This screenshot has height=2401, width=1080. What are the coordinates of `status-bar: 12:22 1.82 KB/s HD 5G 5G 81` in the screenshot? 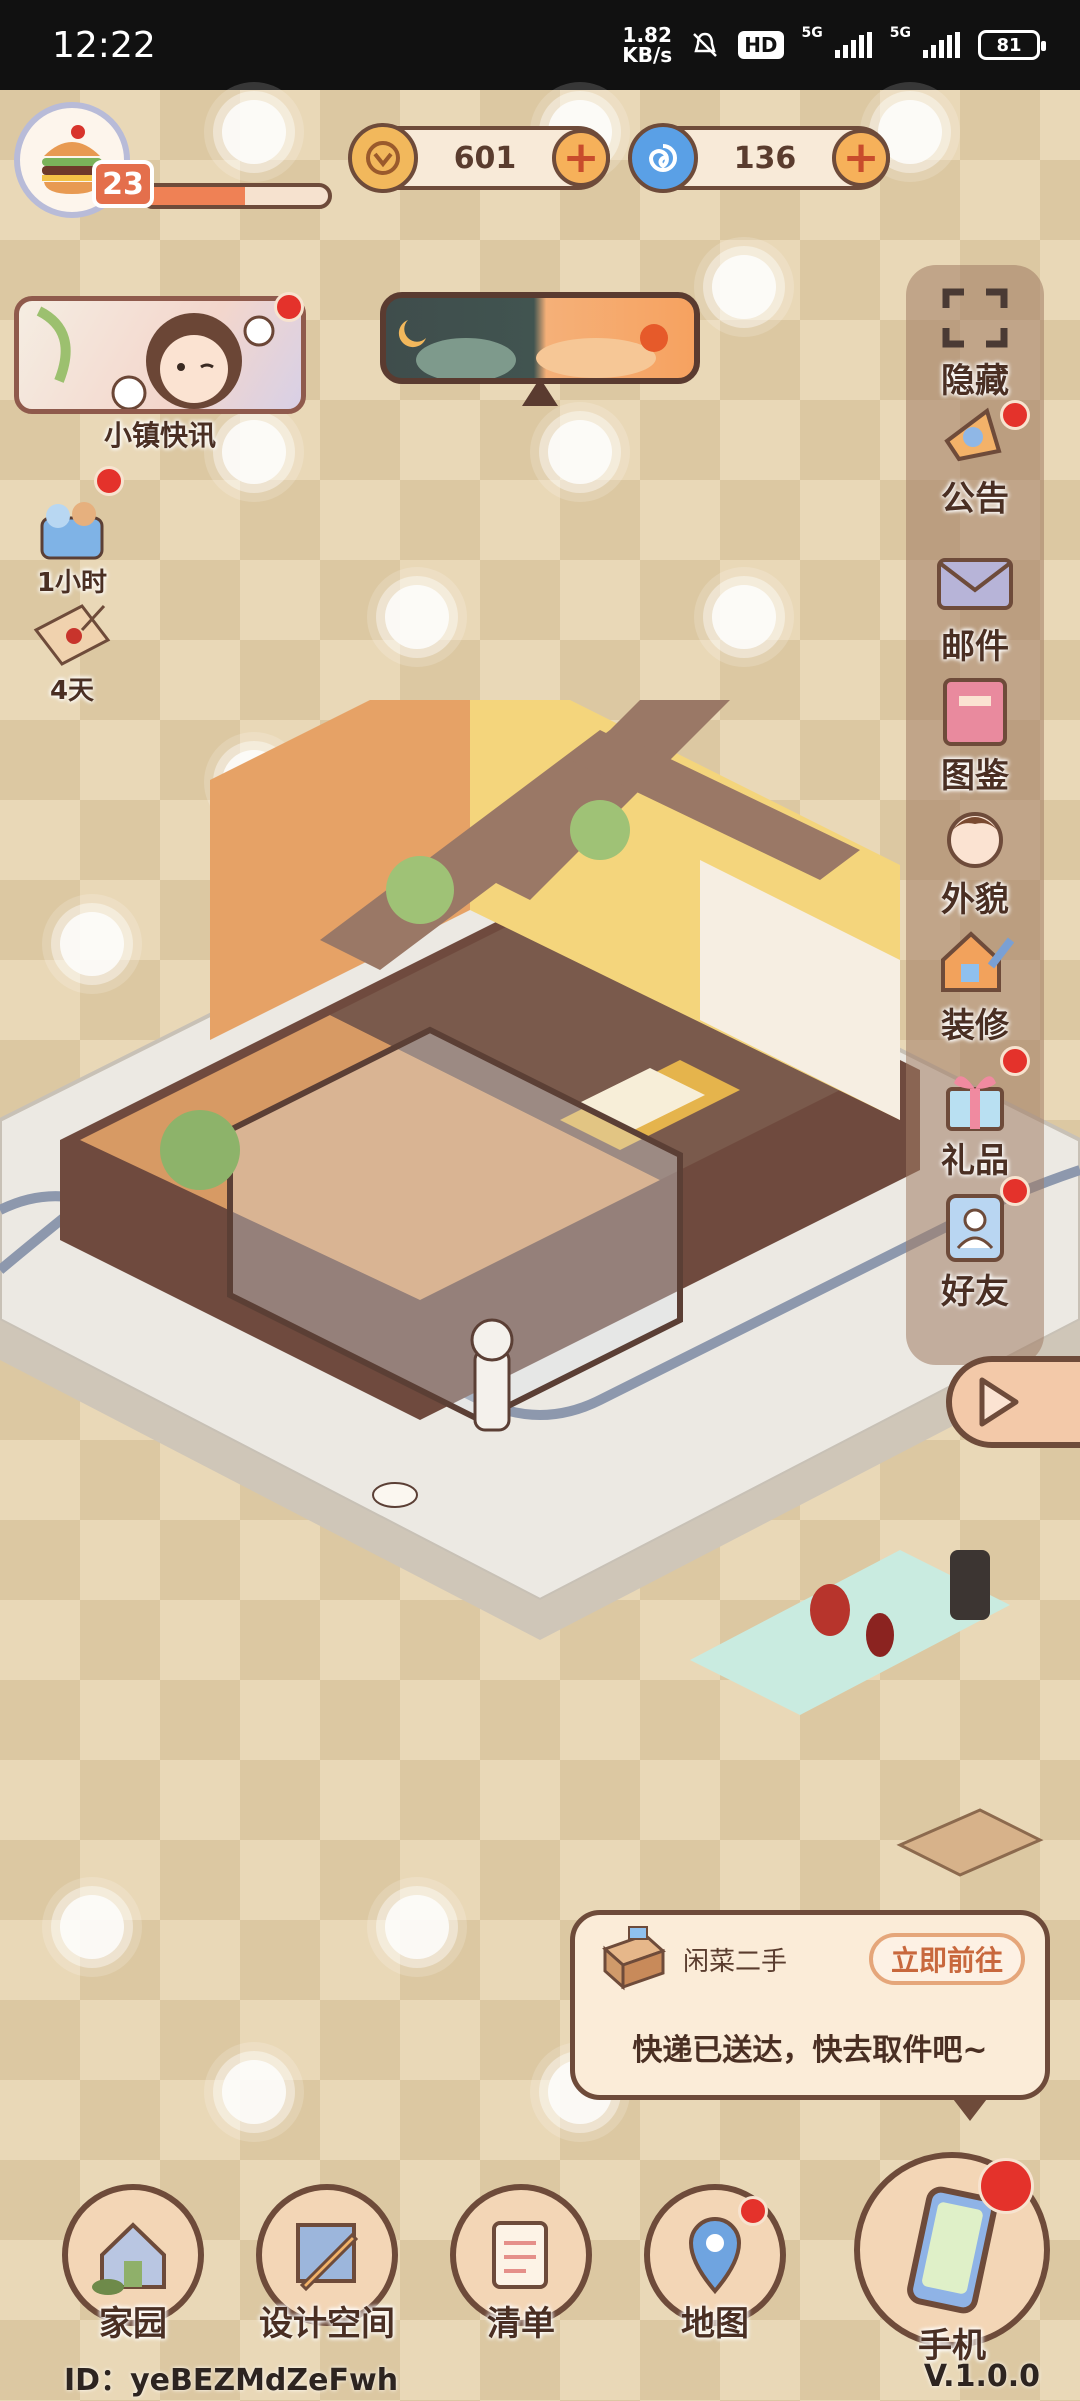 It's located at (540, 45).